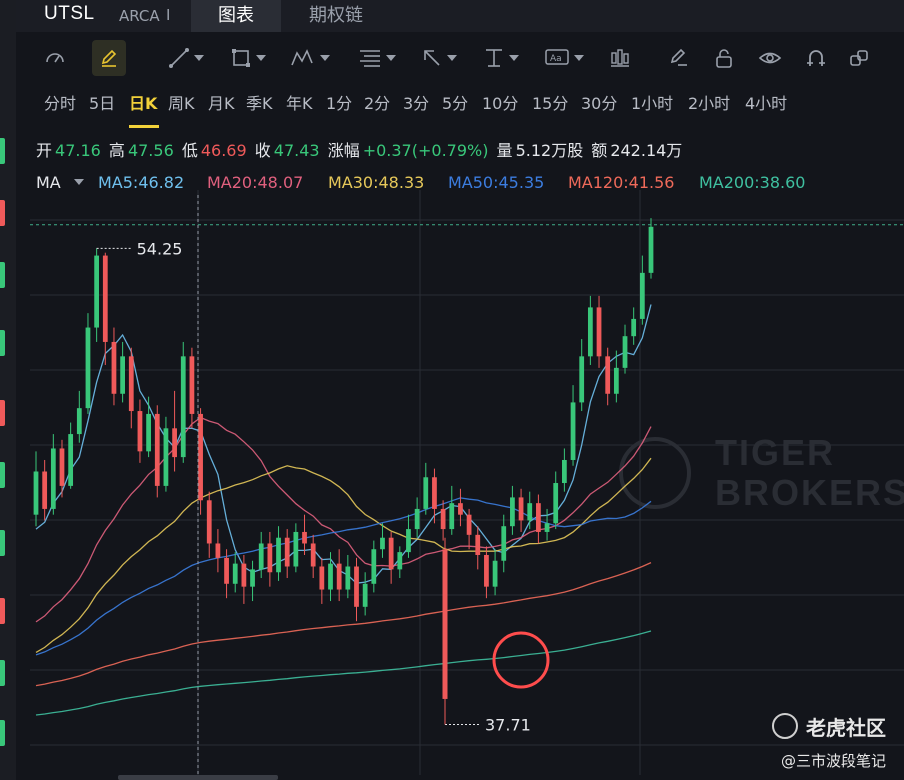 The width and height of the screenshot is (904, 780). Describe the element at coordinates (186, 58) in the screenshot. I see `line-tool-icon` at that location.